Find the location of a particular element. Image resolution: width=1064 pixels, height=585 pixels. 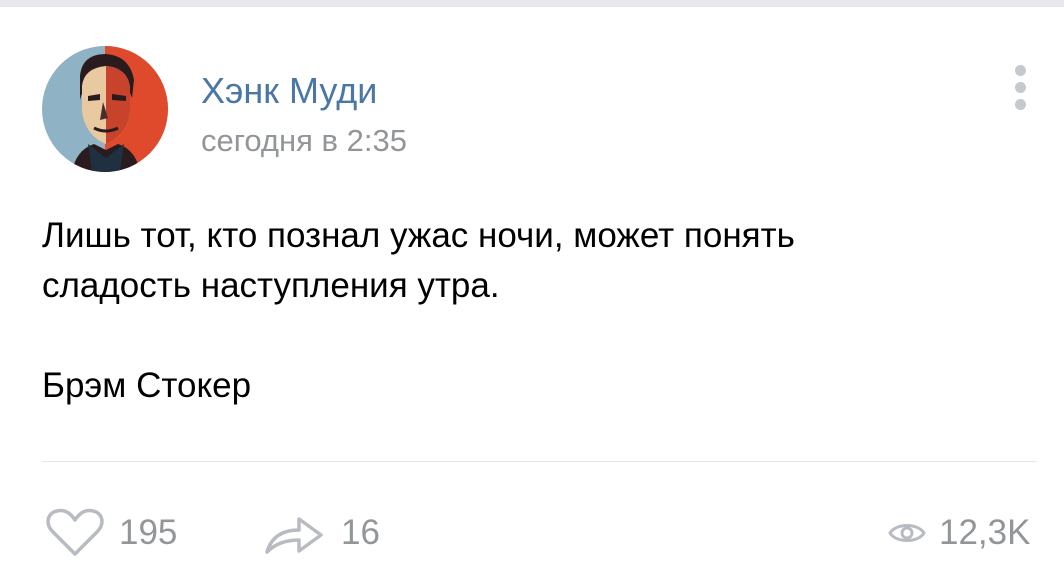

post-signature: Брэм Стокер is located at coordinates (147, 385).